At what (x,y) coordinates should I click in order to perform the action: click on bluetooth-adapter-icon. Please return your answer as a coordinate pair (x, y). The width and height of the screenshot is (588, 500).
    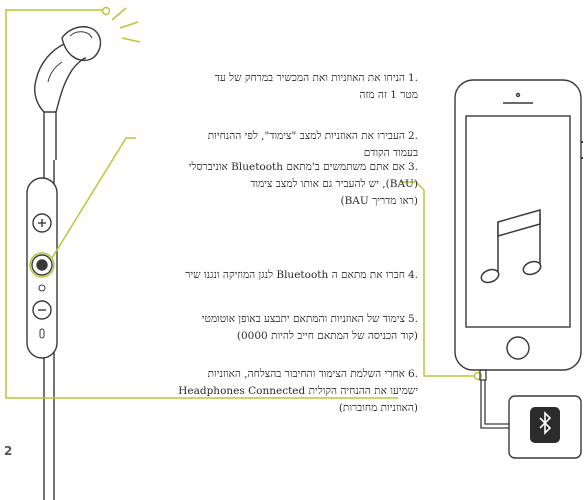
    Looking at the image, I should click on (545, 427).